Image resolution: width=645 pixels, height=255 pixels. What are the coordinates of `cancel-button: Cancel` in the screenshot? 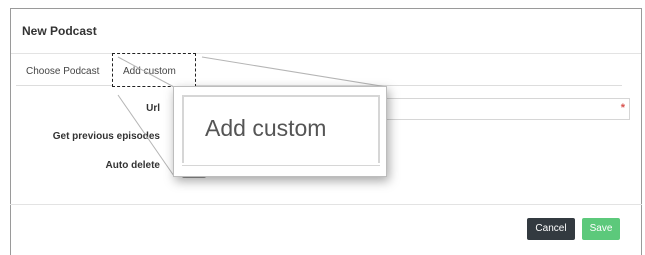 It's located at (551, 229).